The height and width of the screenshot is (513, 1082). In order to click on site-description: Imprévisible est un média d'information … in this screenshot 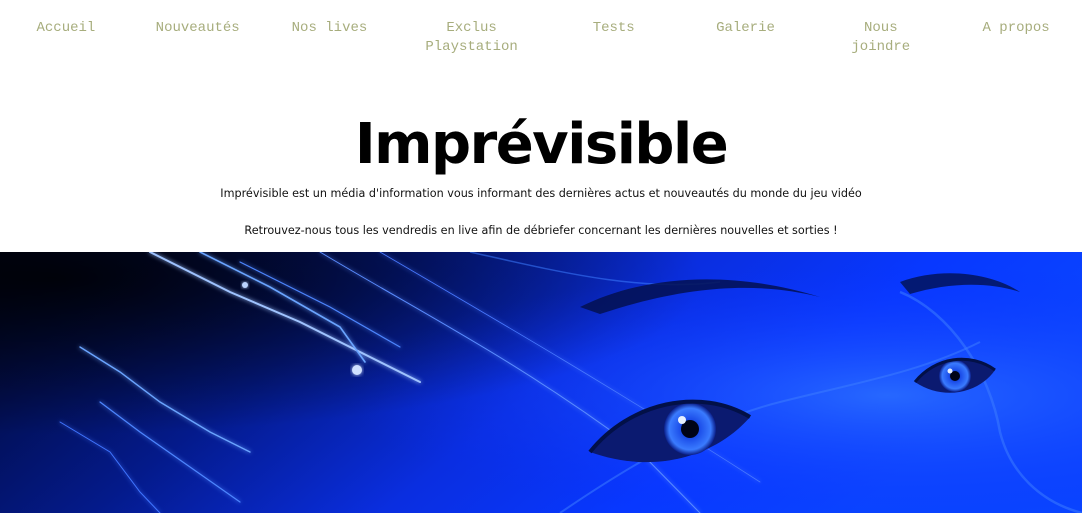, I will do `click(541, 193)`.